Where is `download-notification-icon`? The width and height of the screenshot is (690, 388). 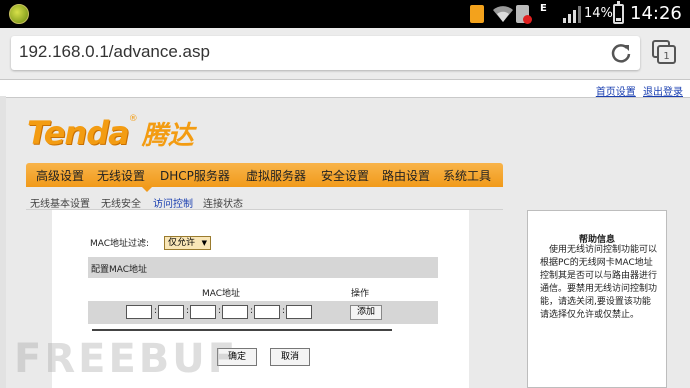 download-notification-icon is located at coordinates (477, 14).